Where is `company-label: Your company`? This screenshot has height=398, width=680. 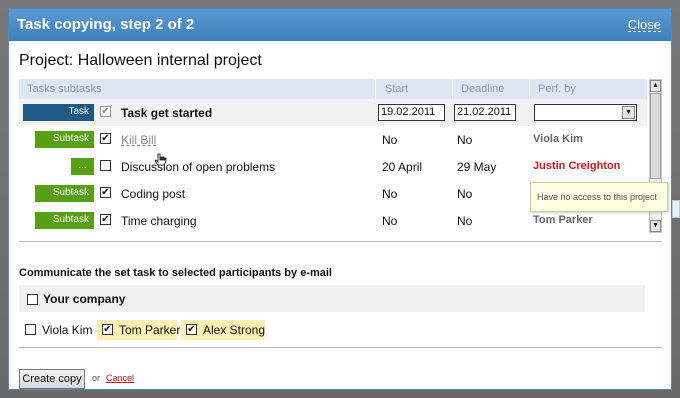
company-label: Your company is located at coordinates (84, 299).